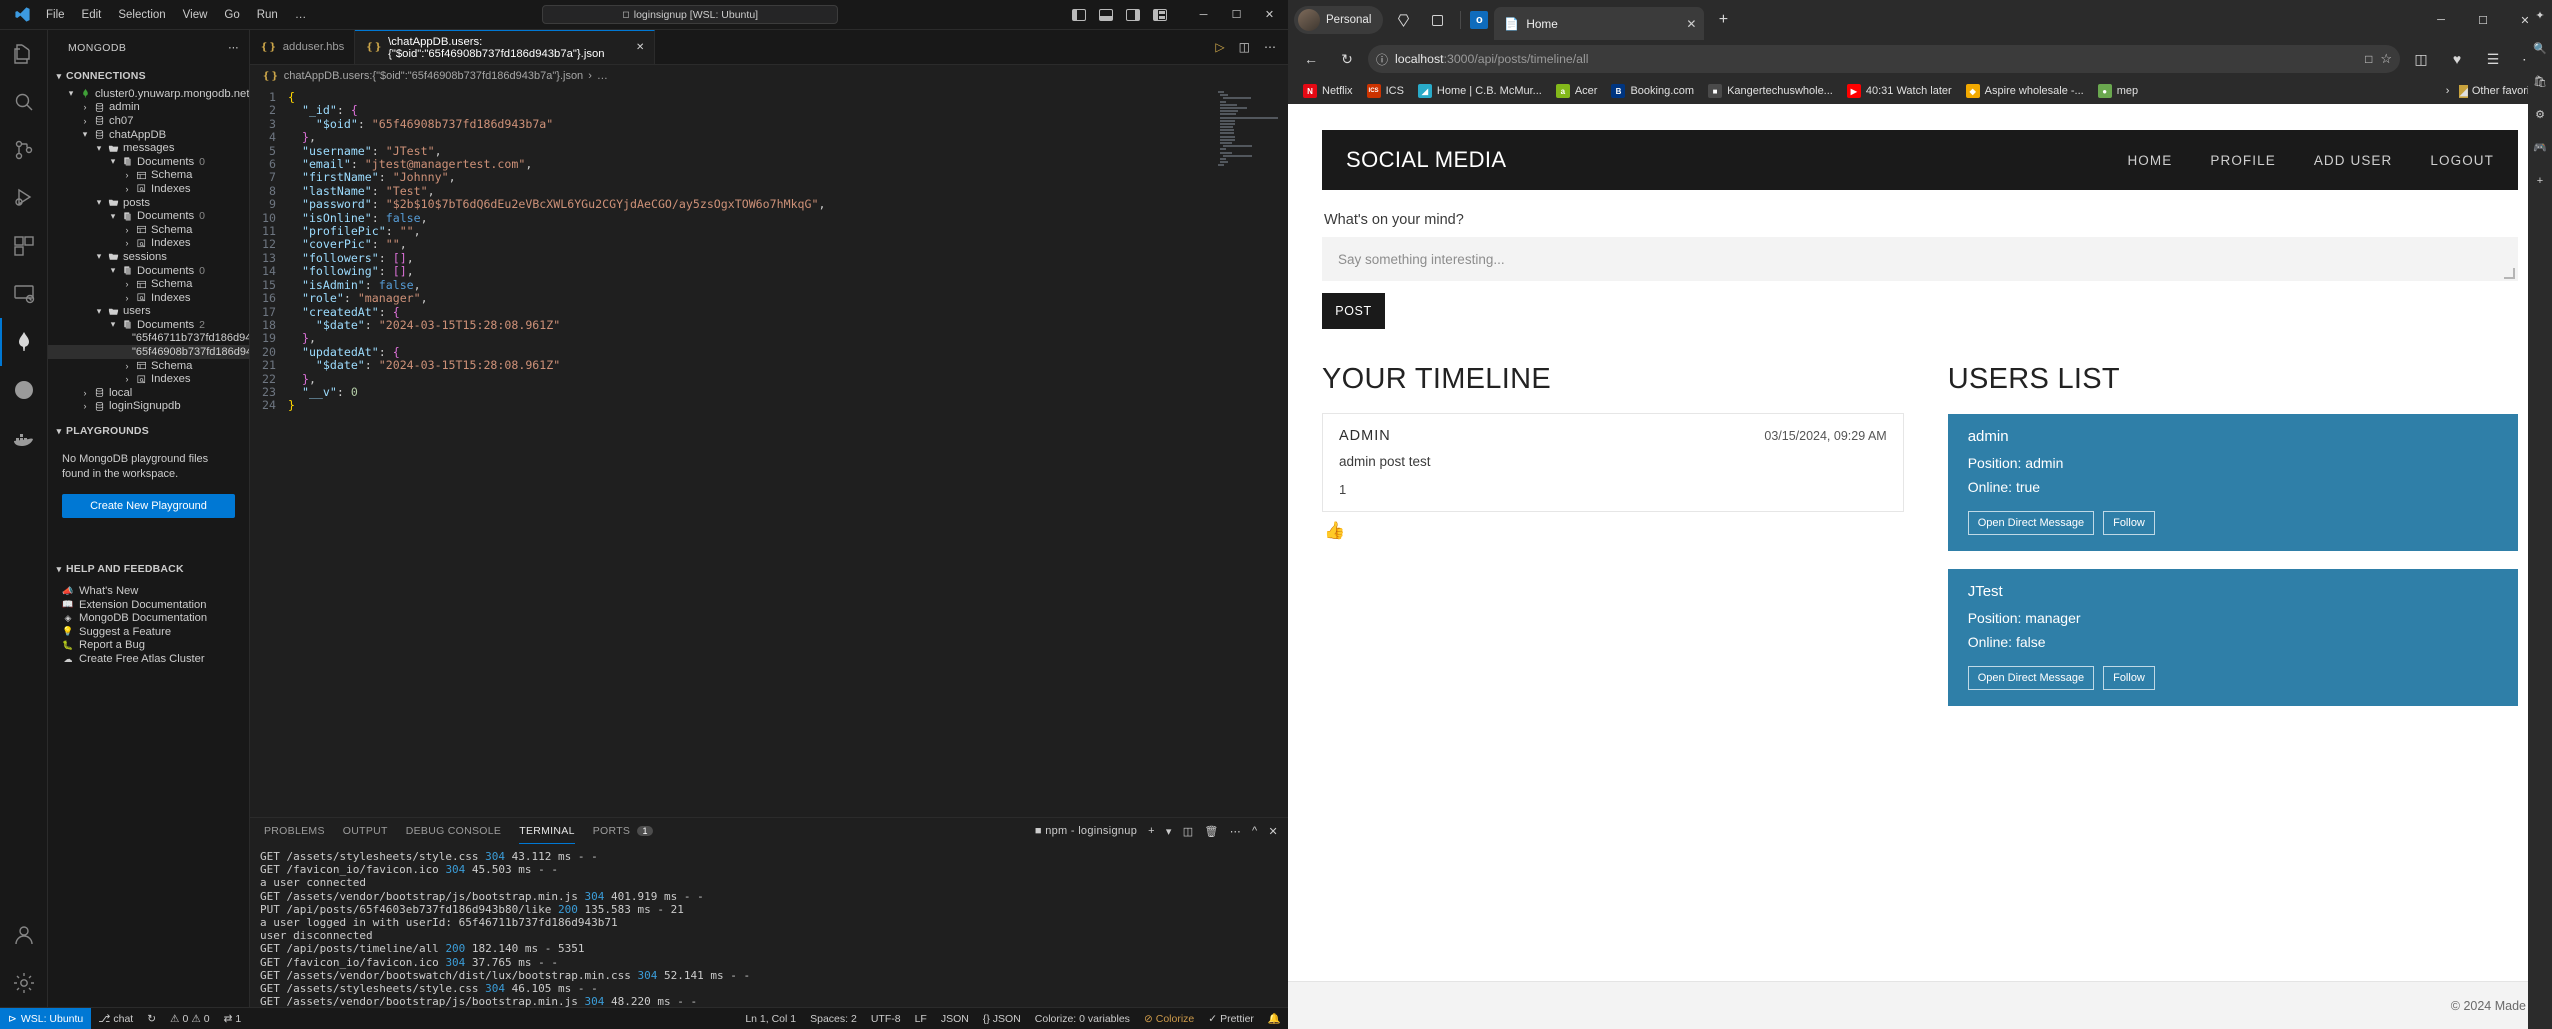  What do you see at coordinates (2540, 114) in the screenshot?
I see `tools-icon: ⚙` at bounding box center [2540, 114].